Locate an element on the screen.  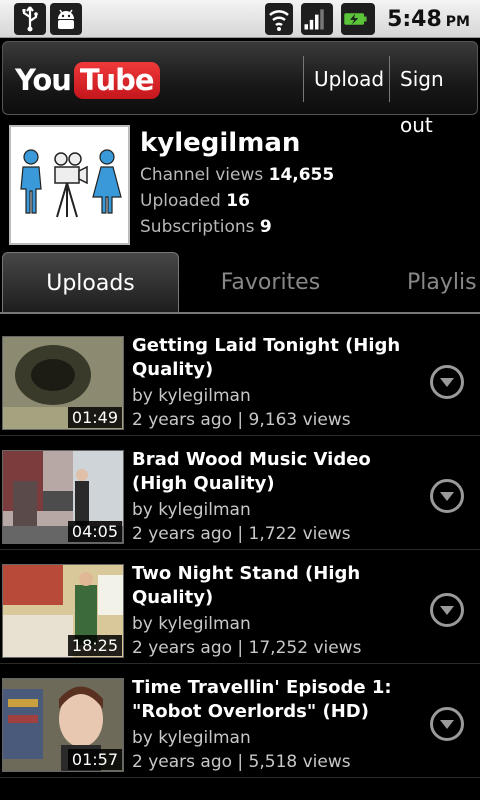
video-title: Getting Laid Tonight (High Quality) is located at coordinates (267, 358).